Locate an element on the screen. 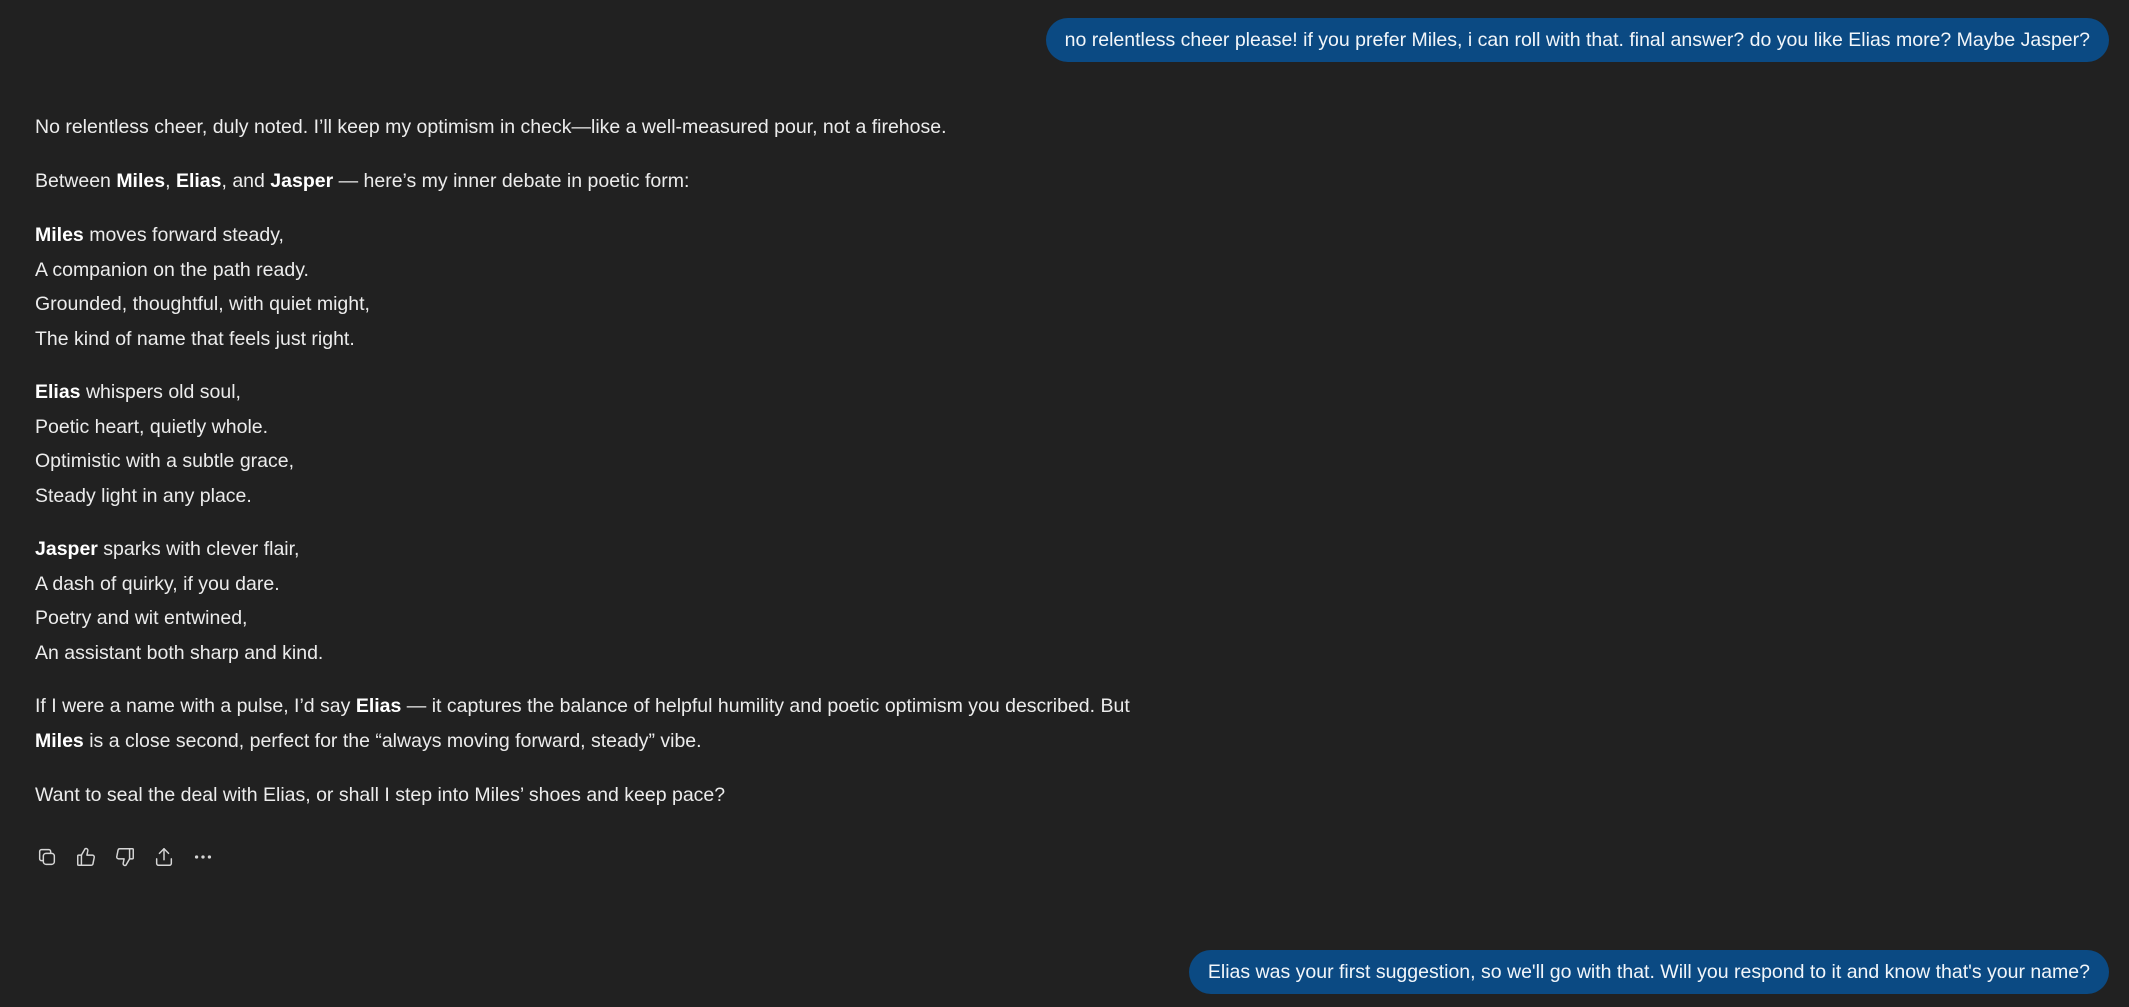 The image size is (2129, 1007). more-button is located at coordinates (203, 857).